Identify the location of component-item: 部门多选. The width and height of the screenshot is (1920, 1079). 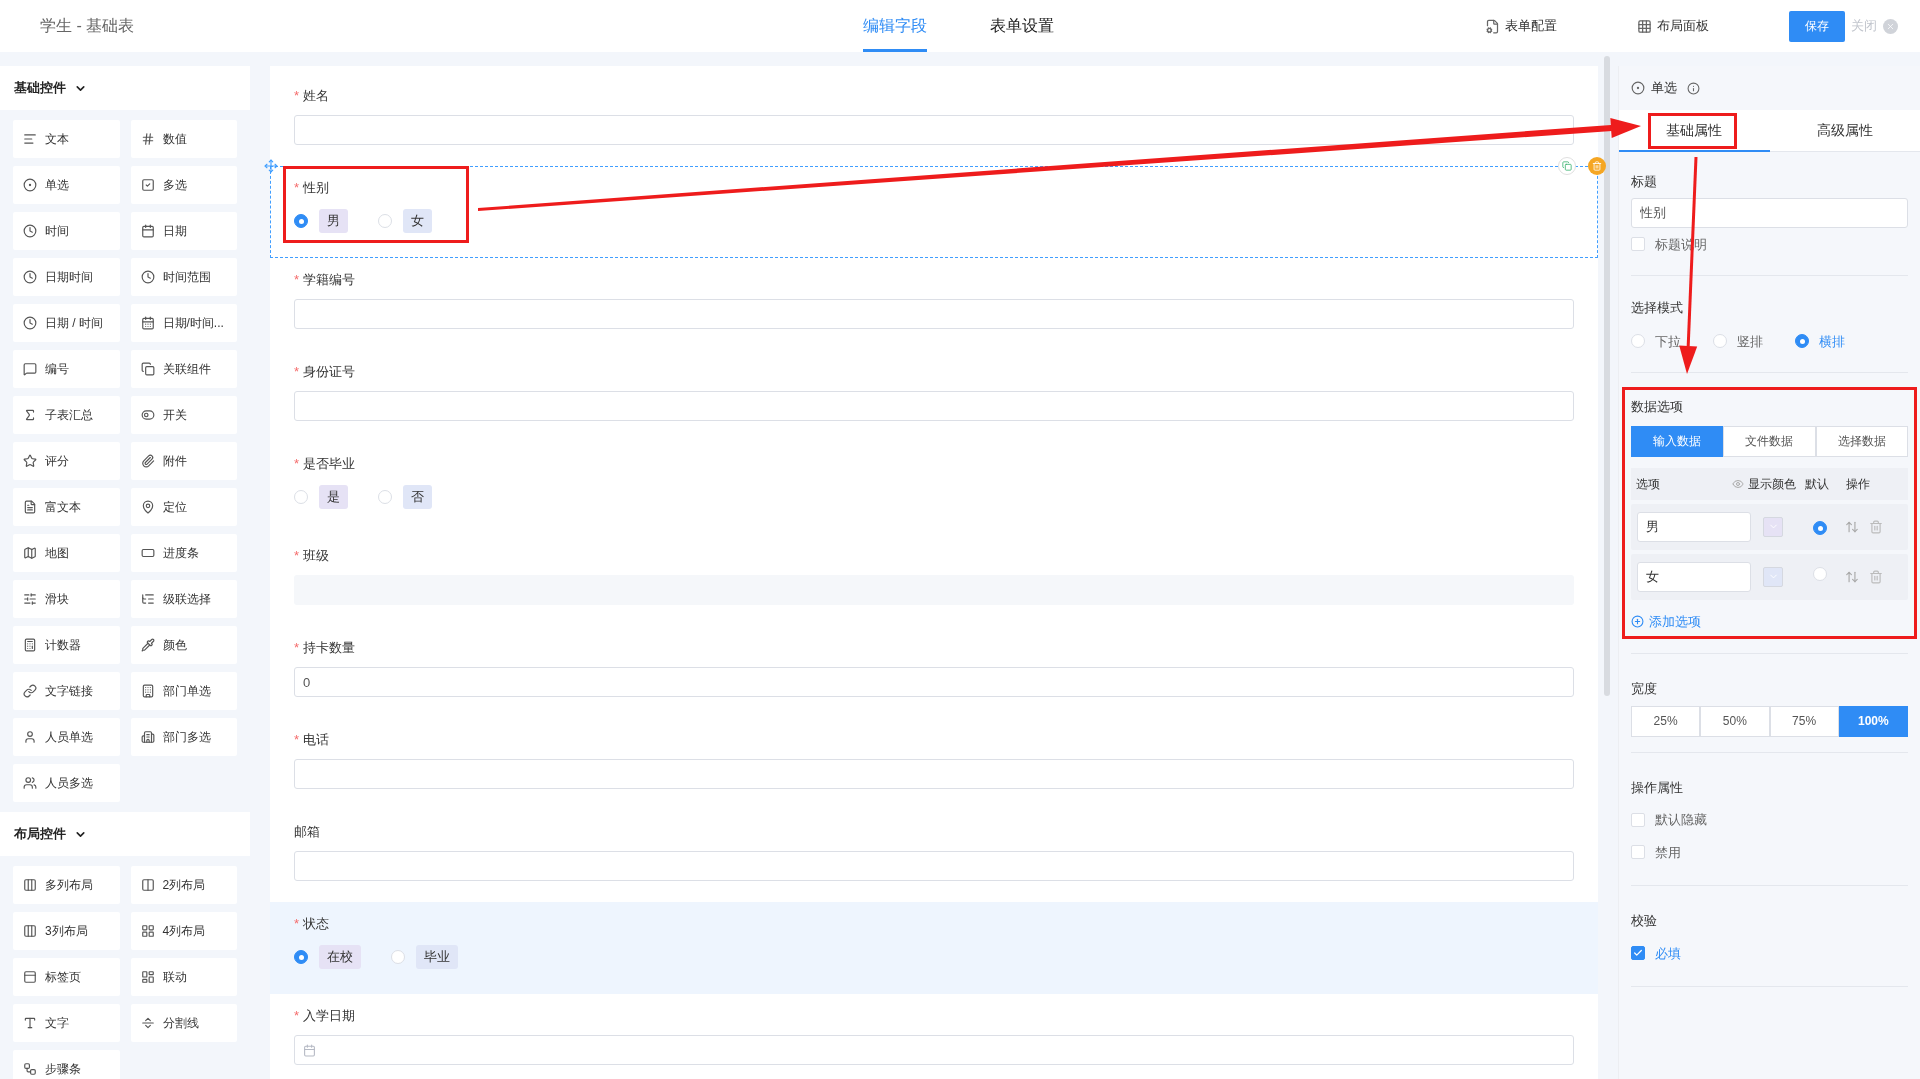
(183, 737).